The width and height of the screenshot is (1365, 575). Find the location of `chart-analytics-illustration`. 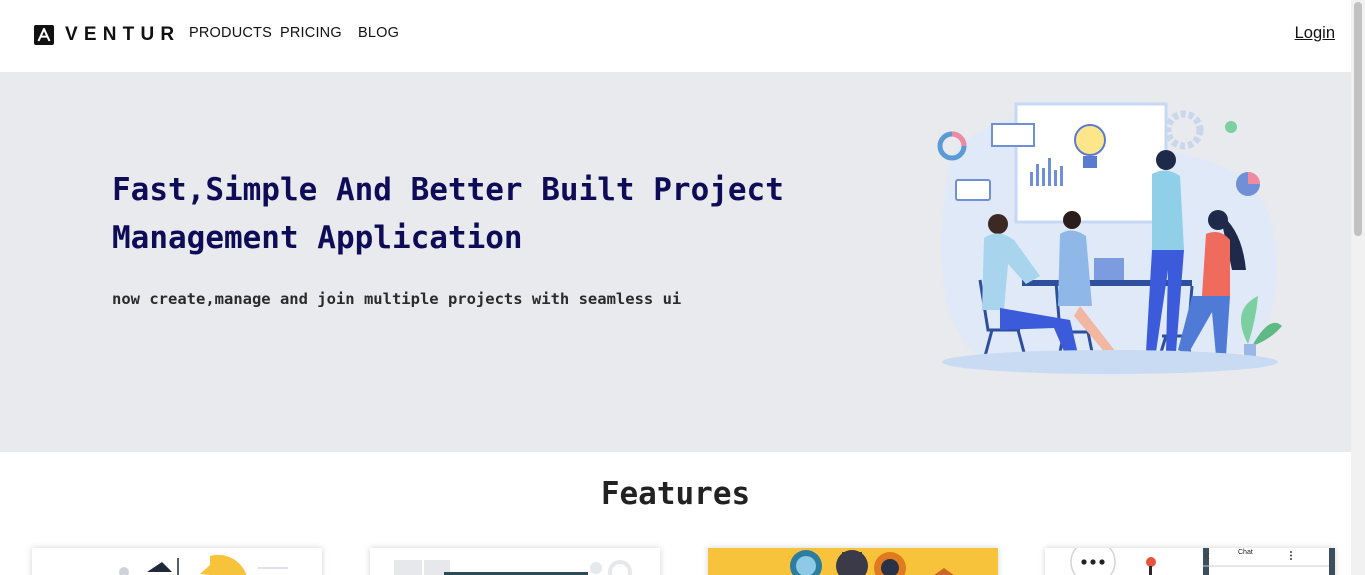

chart-analytics-illustration is located at coordinates (203, 564).